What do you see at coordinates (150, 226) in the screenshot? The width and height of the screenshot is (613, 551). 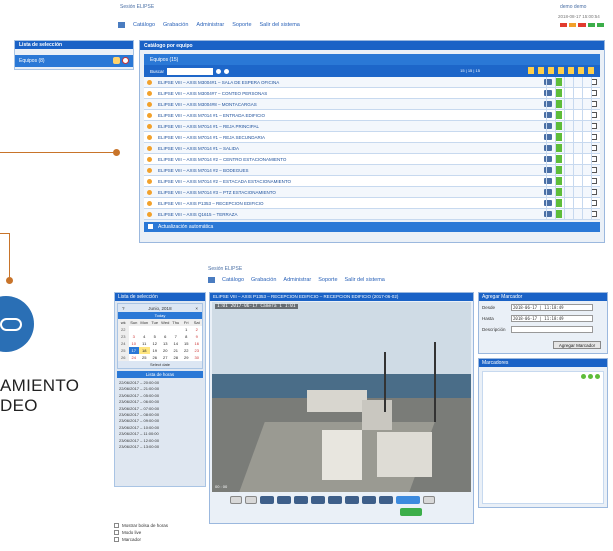 I see `auto-update-checkbox` at bounding box center [150, 226].